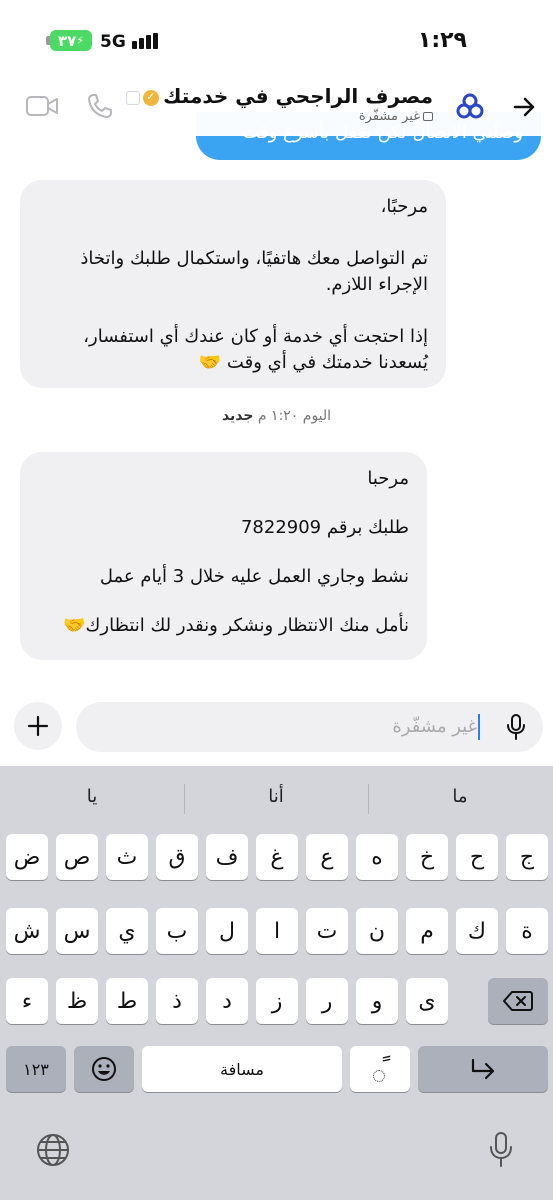 The image size is (553, 1200). I want to click on key: ف, so click(227, 857).